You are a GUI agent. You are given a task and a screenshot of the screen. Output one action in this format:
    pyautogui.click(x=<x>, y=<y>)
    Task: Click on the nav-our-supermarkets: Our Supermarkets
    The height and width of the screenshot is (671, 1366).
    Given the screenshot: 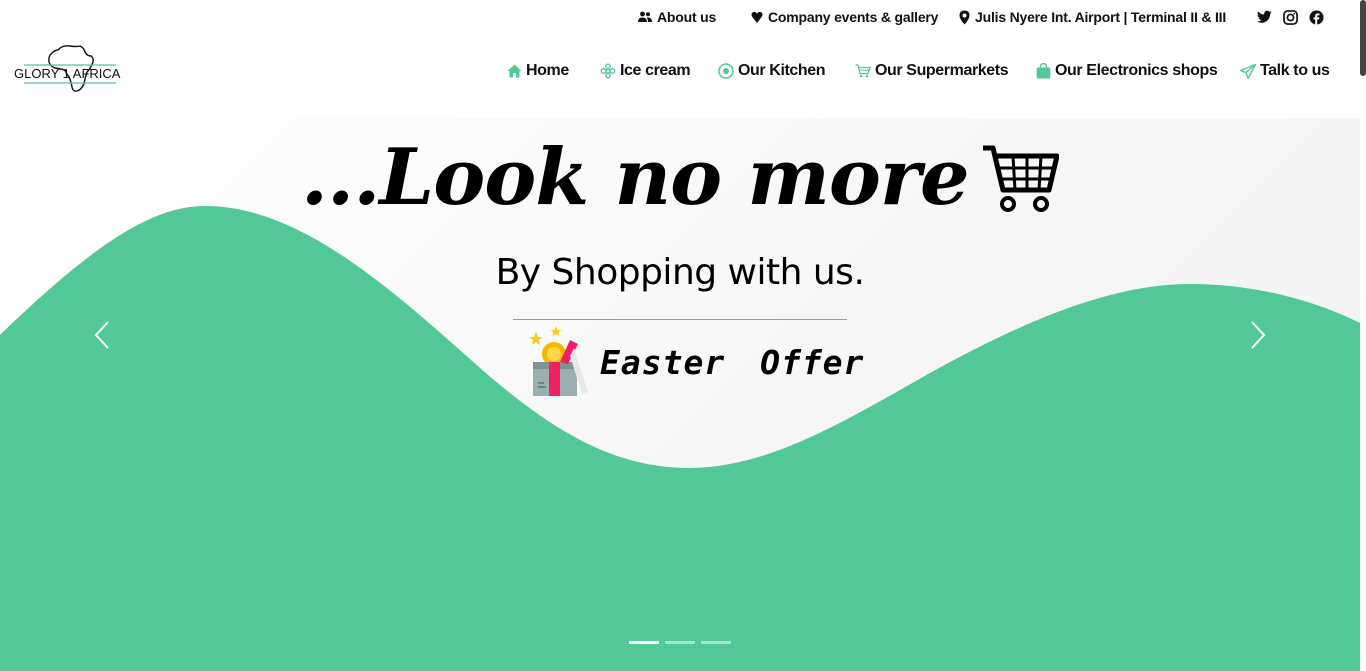 What is the action you would take?
    pyautogui.click(x=932, y=71)
    